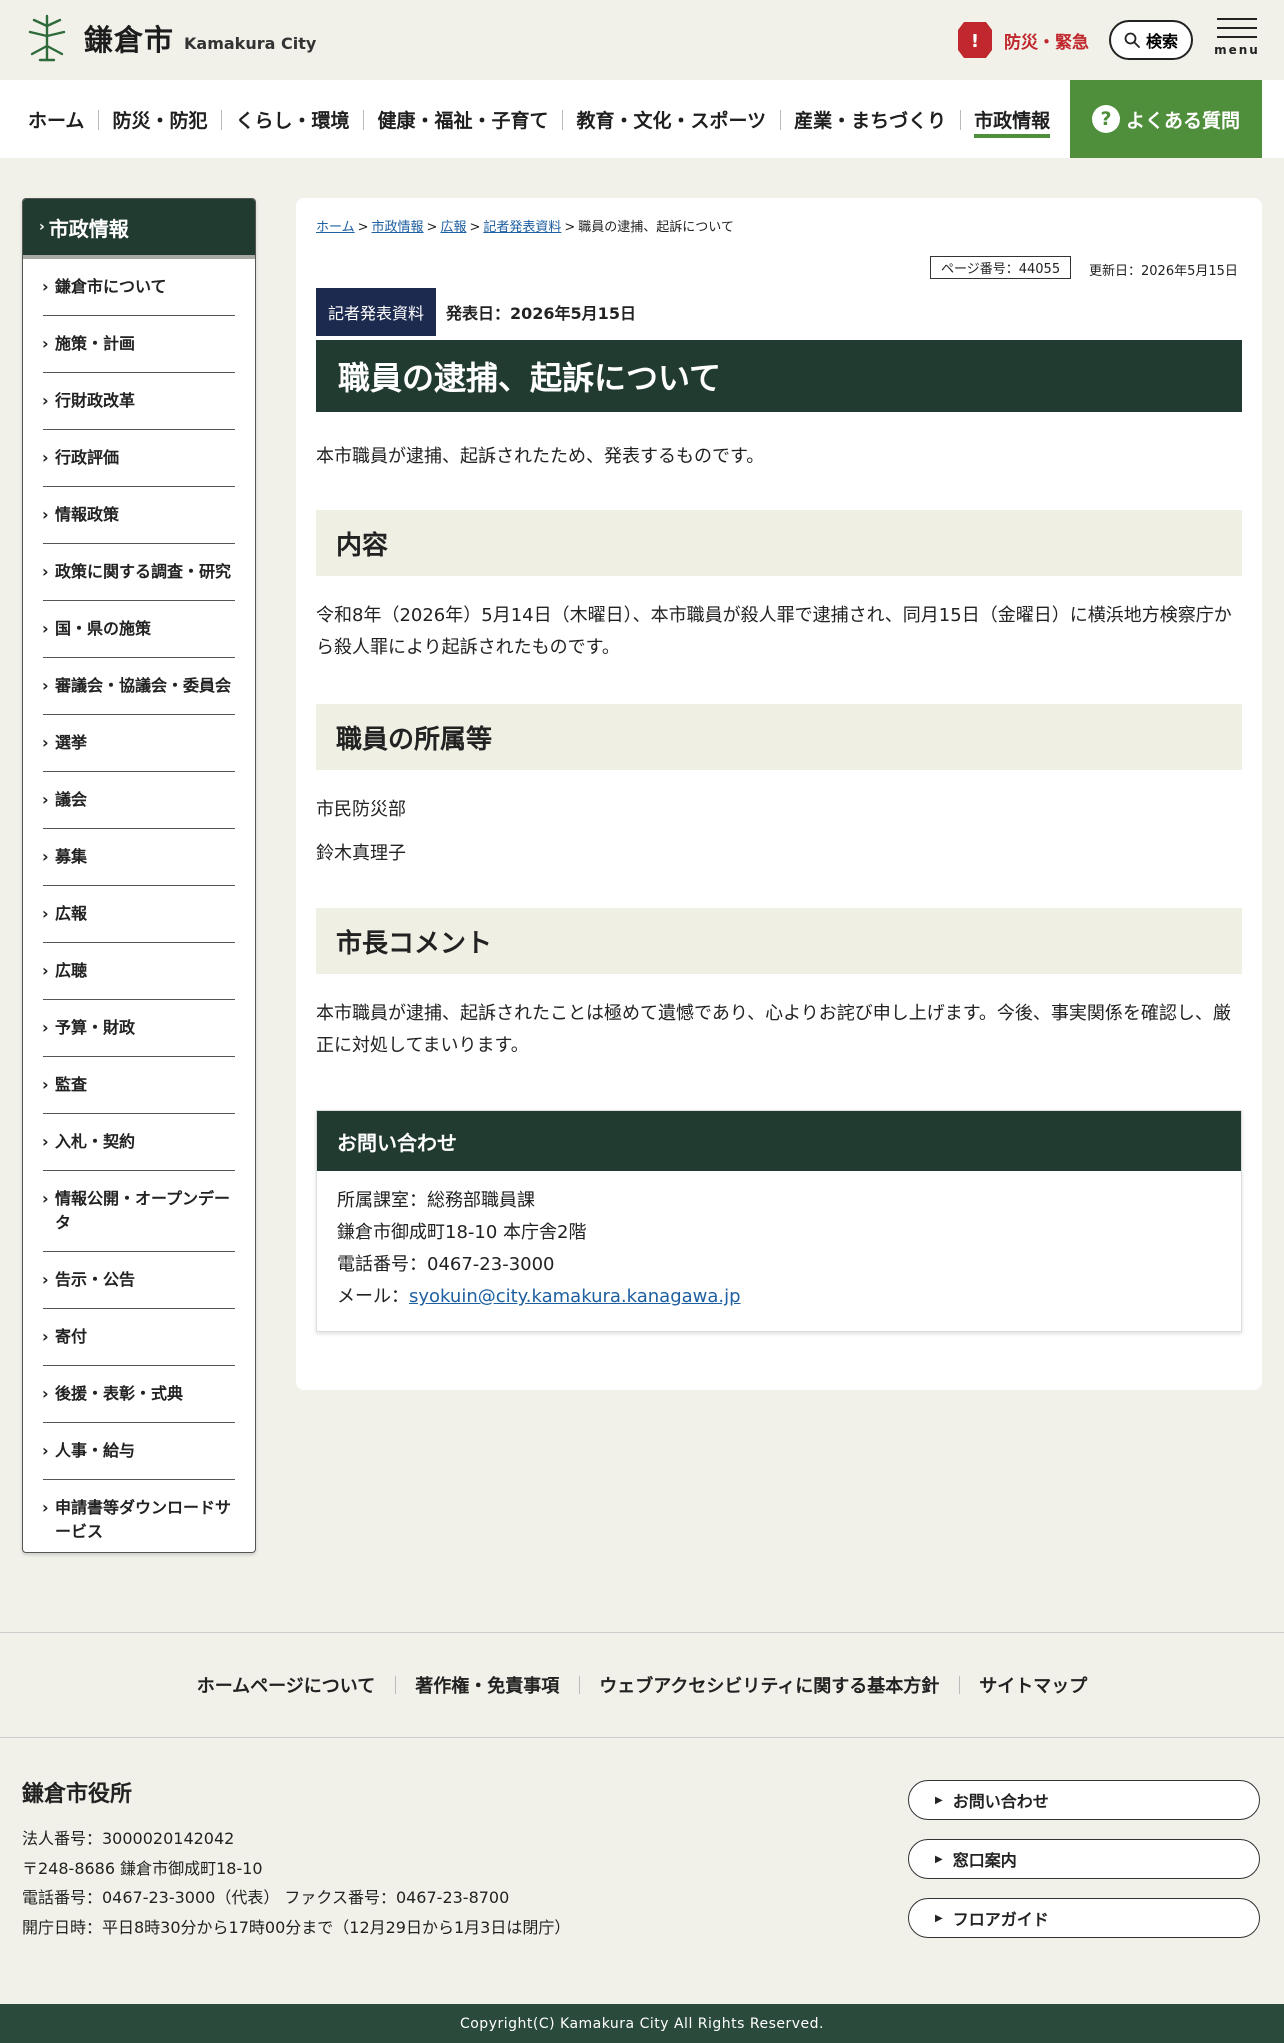  Describe the element at coordinates (111, 286) in the screenshot. I see `sidebar-item-label: 鎌倉市について` at that location.